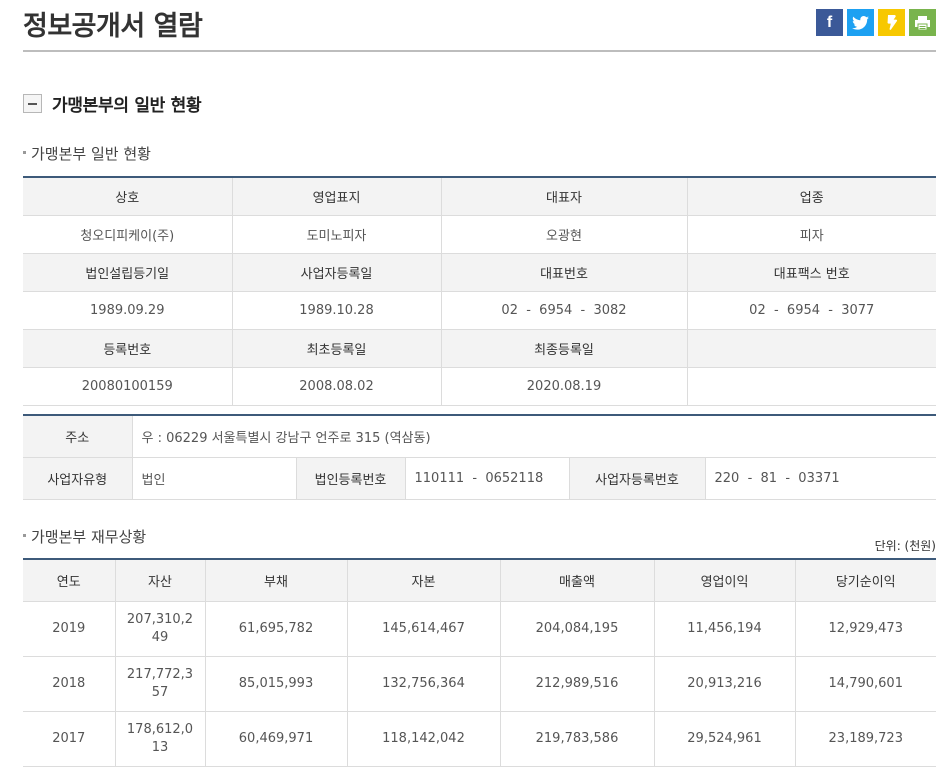  What do you see at coordinates (820, 478) in the screenshot?
I see `biz-no-value: 220 - 81 - 03371` at bounding box center [820, 478].